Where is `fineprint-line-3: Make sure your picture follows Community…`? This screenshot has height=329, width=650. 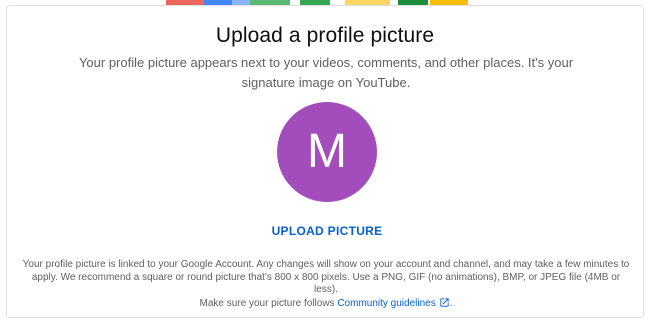 fineprint-line-3: Make sure your picture follows Community… is located at coordinates (326, 304).